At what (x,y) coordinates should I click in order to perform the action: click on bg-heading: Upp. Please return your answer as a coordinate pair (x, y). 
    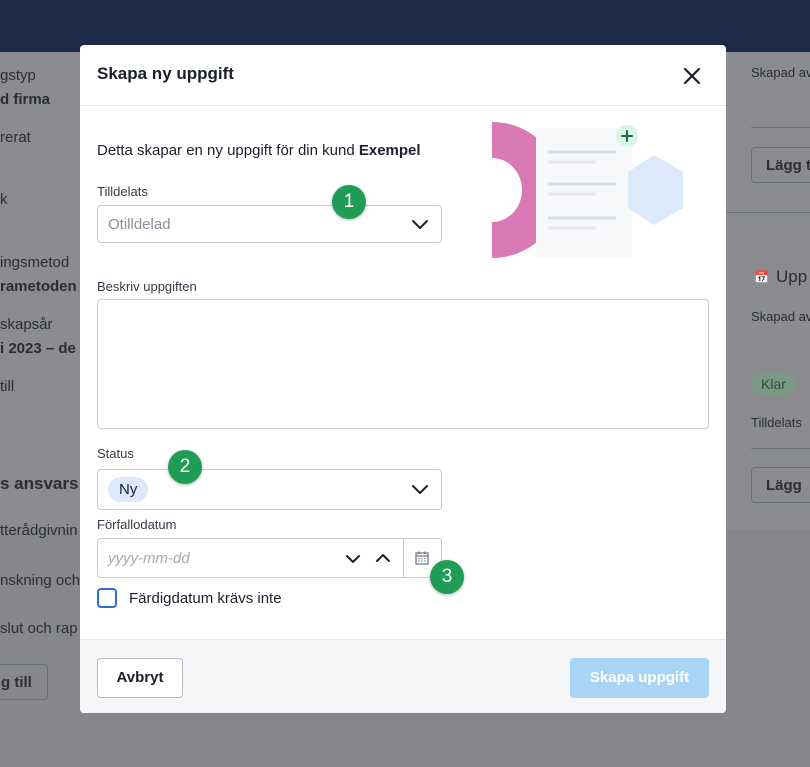
    Looking at the image, I should click on (792, 276).